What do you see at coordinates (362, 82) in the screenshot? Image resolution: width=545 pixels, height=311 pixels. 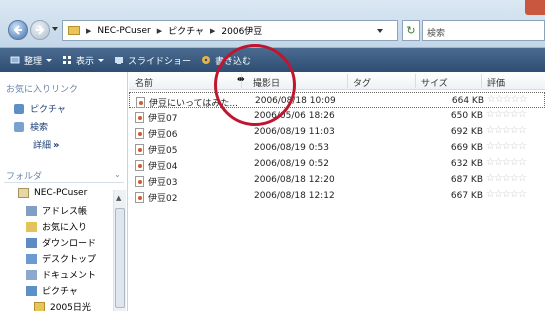 I see `column-header-tags: タグ` at bounding box center [362, 82].